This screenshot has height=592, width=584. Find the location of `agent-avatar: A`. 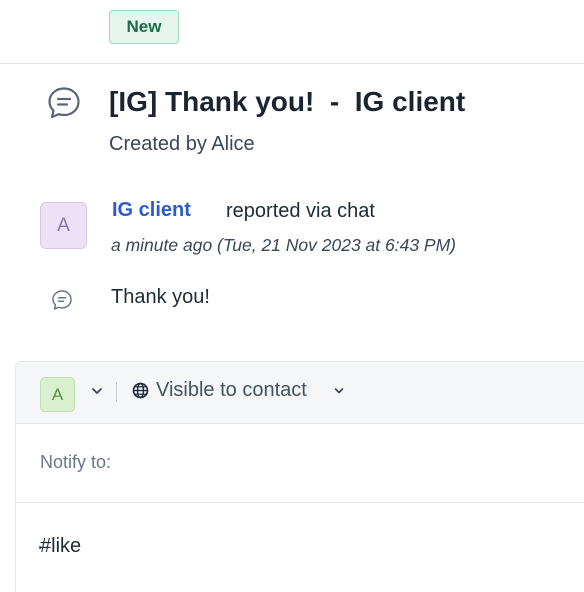

agent-avatar: A is located at coordinates (57, 394).